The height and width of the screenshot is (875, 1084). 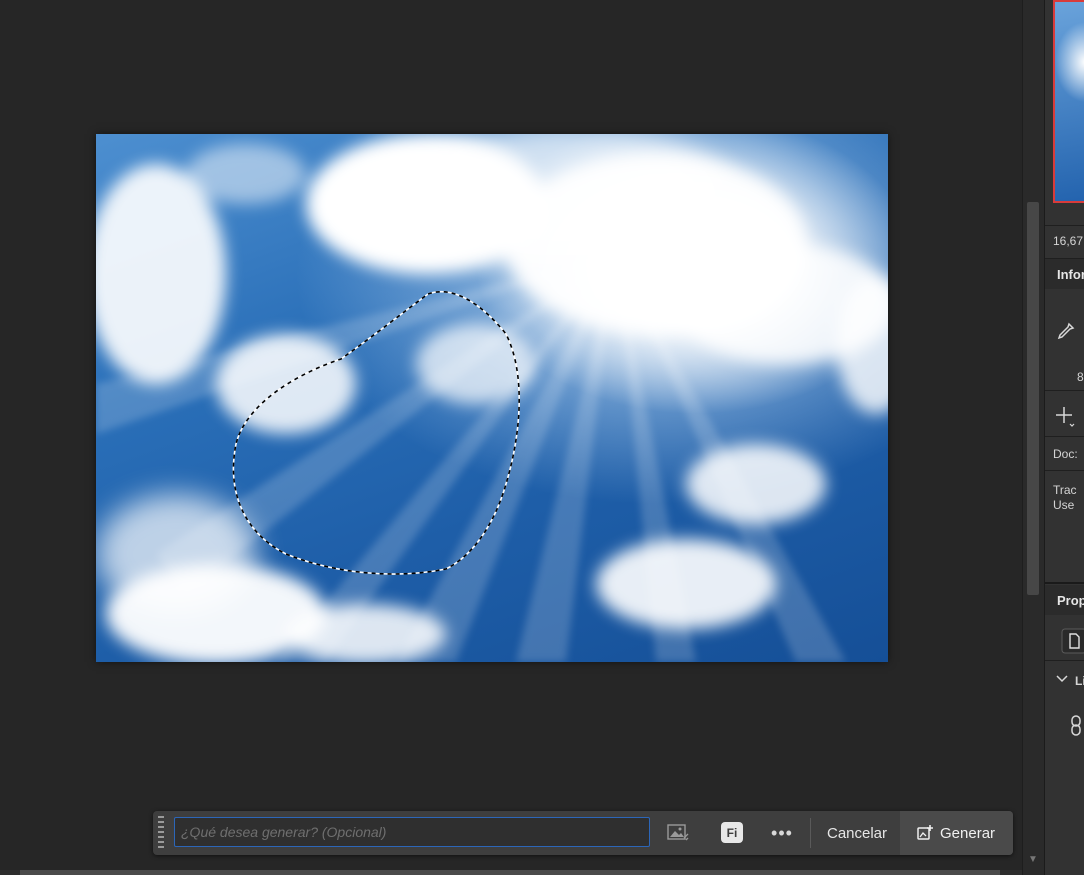 What do you see at coordinates (1068, 241) in the screenshot?
I see `zoom-value: 16,67` at bounding box center [1068, 241].